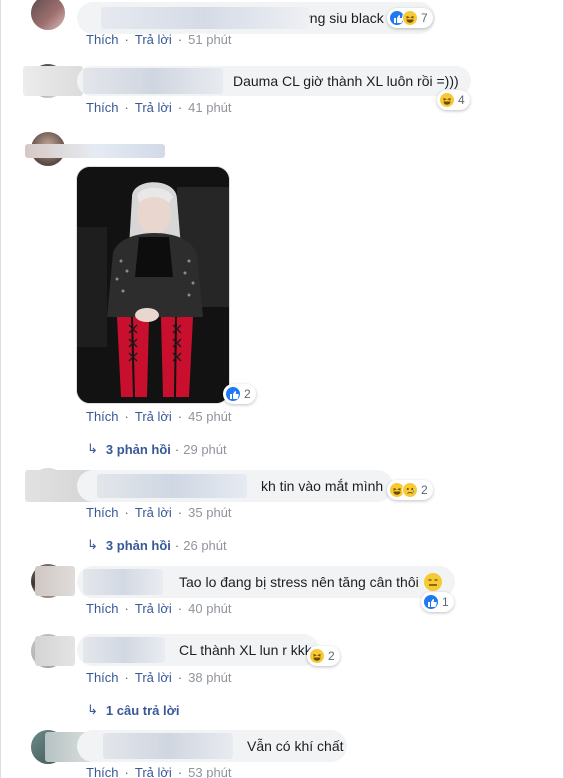 Image resolution: width=564 pixels, height=778 pixels. I want to click on timestamp: 35 phút, so click(209, 512).